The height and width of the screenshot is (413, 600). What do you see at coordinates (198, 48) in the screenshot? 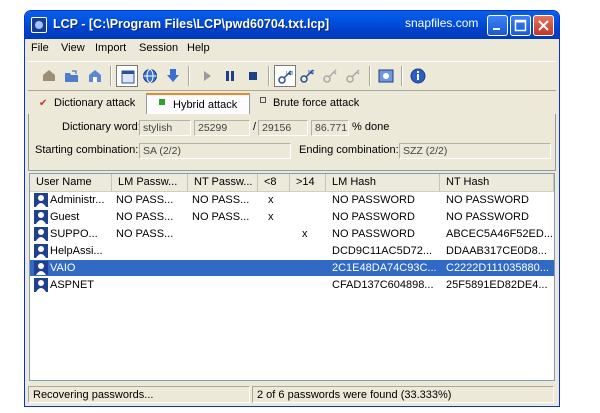
I see `menu-help: Help` at bounding box center [198, 48].